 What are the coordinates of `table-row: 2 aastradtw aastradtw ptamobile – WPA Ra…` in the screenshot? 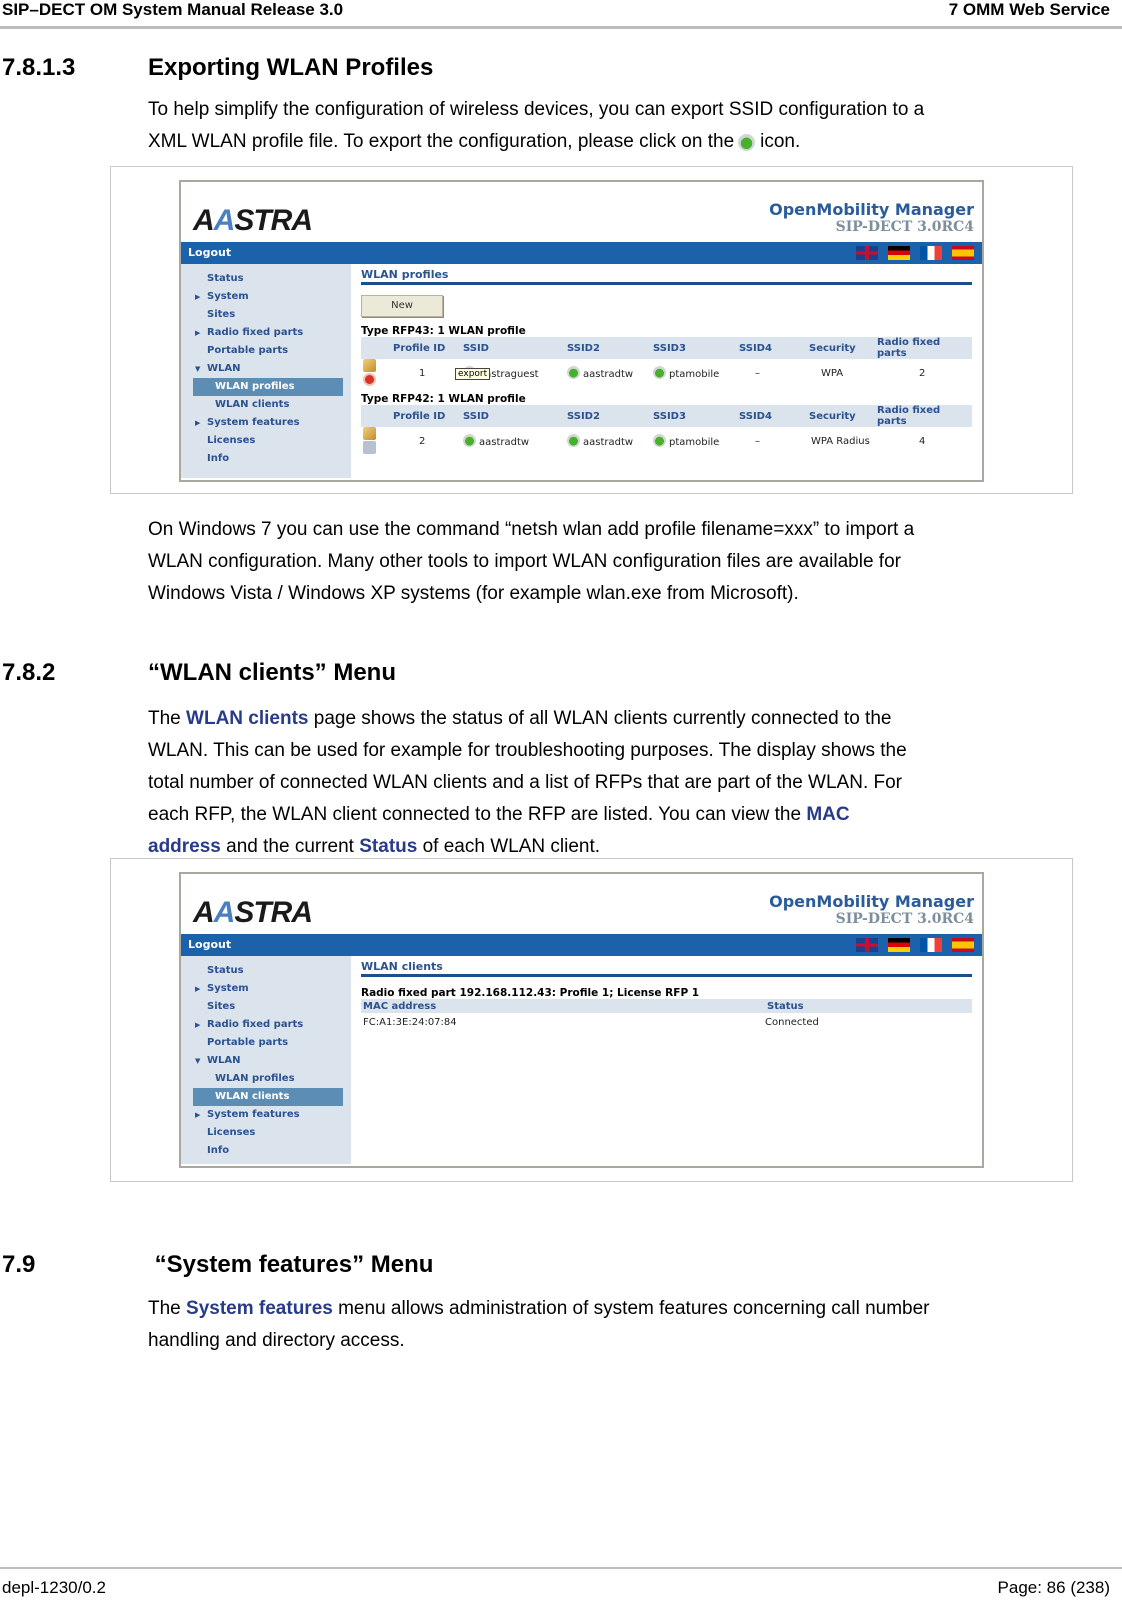 It's located at (666, 441).